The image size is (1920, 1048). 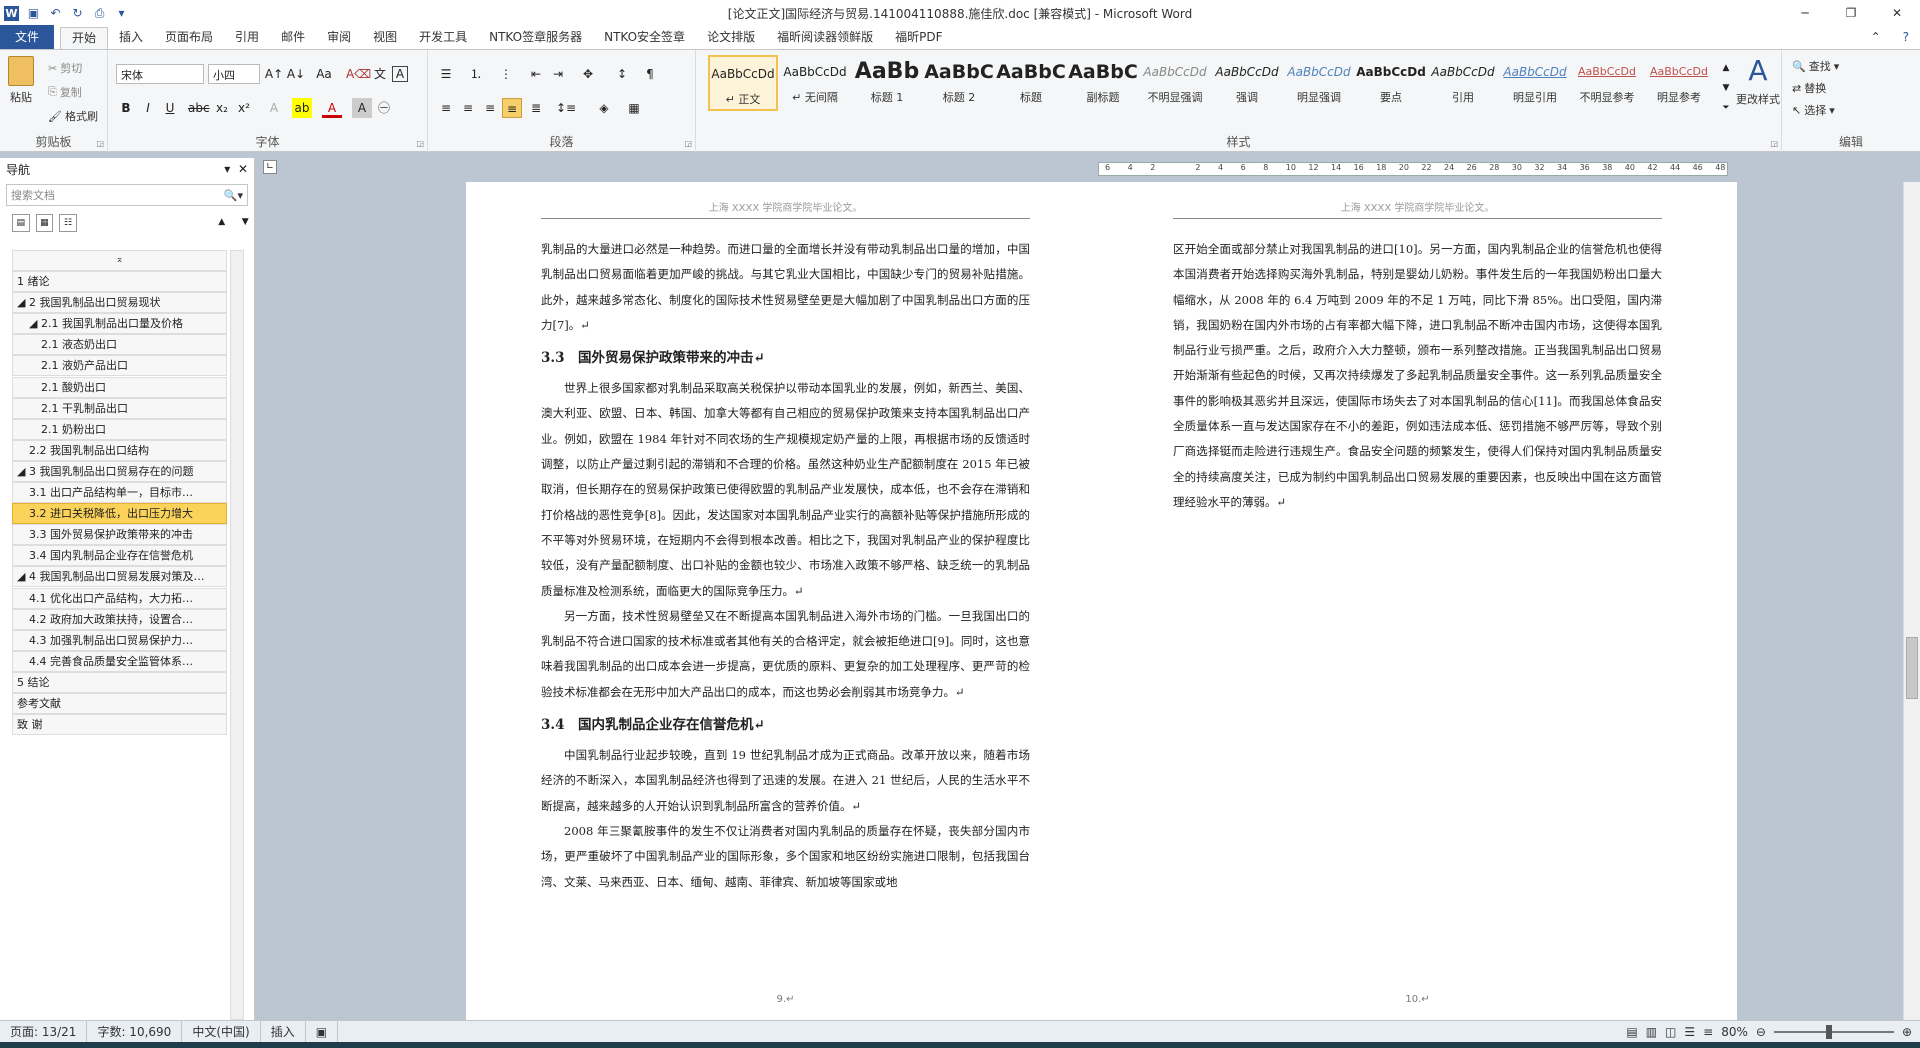 What do you see at coordinates (535, 38) in the screenshot?
I see `tab-ntko-server: NTKO签章服务器` at bounding box center [535, 38].